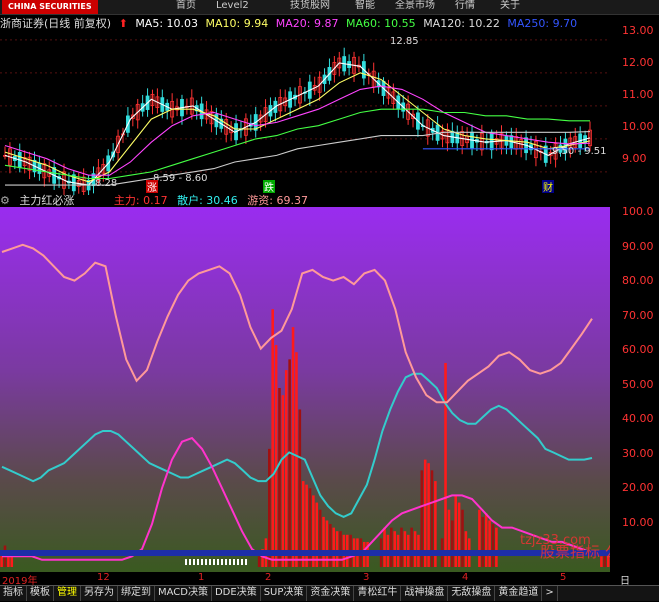  What do you see at coordinates (207, 200) in the screenshot?
I see `retail-label: 散户: 30.46` at bounding box center [207, 200].